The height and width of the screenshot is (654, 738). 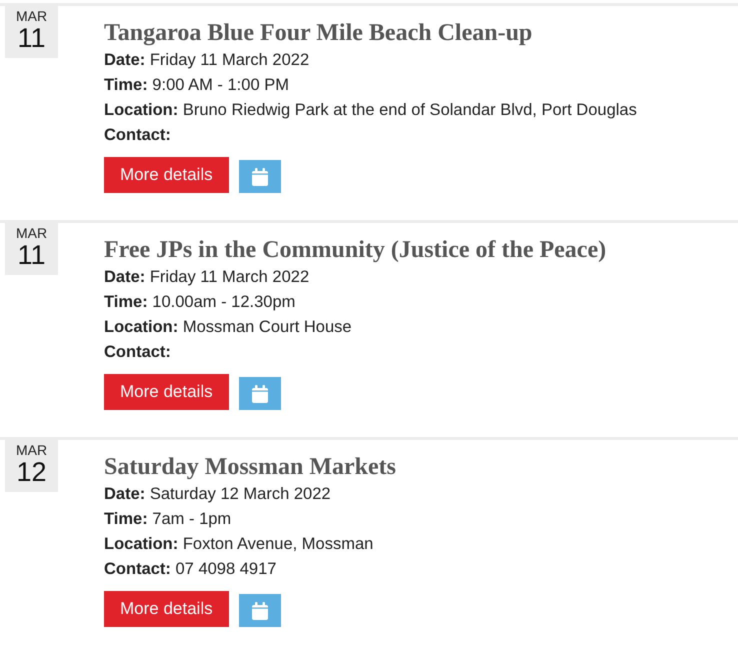 What do you see at coordinates (217, 494) in the screenshot?
I see `event-detail: Date: Saturday 12 March 2022` at bounding box center [217, 494].